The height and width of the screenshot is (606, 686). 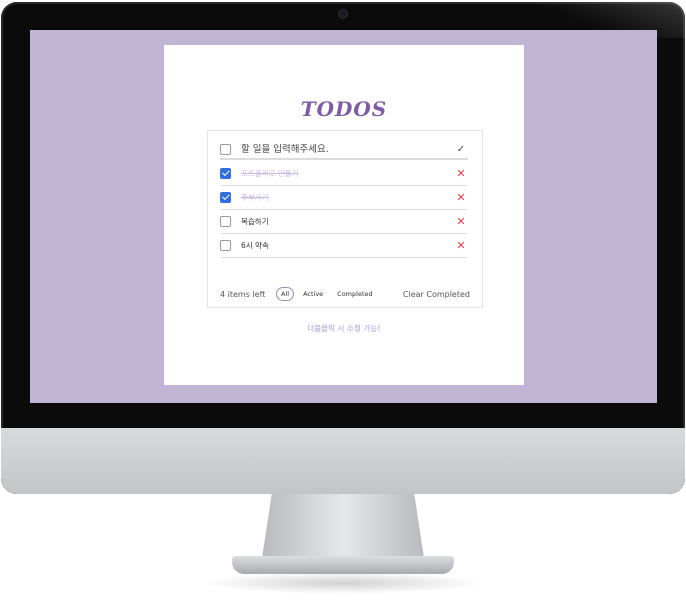 I want to click on todo-text: 6시 약속, so click(x=347, y=245).